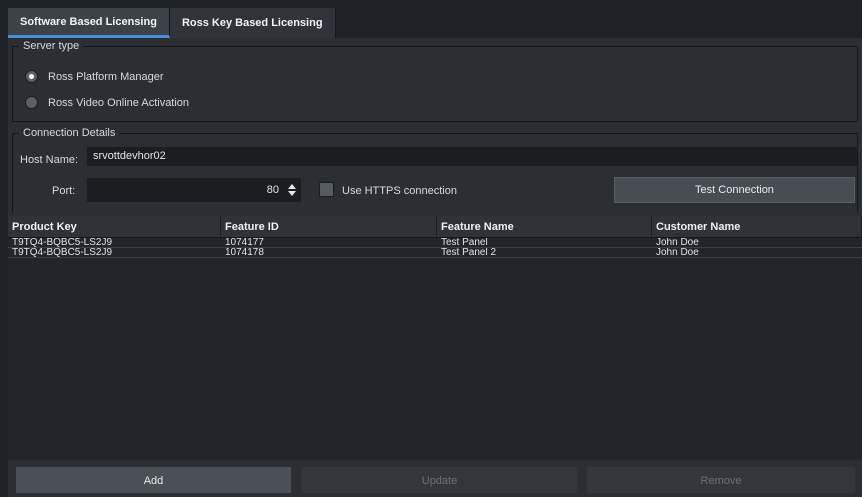 This screenshot has height=497, width=862. What do you see at coordinates (272, 190) in the screenshot?
I see `port-value: 80` at bounding box center [272, 190].